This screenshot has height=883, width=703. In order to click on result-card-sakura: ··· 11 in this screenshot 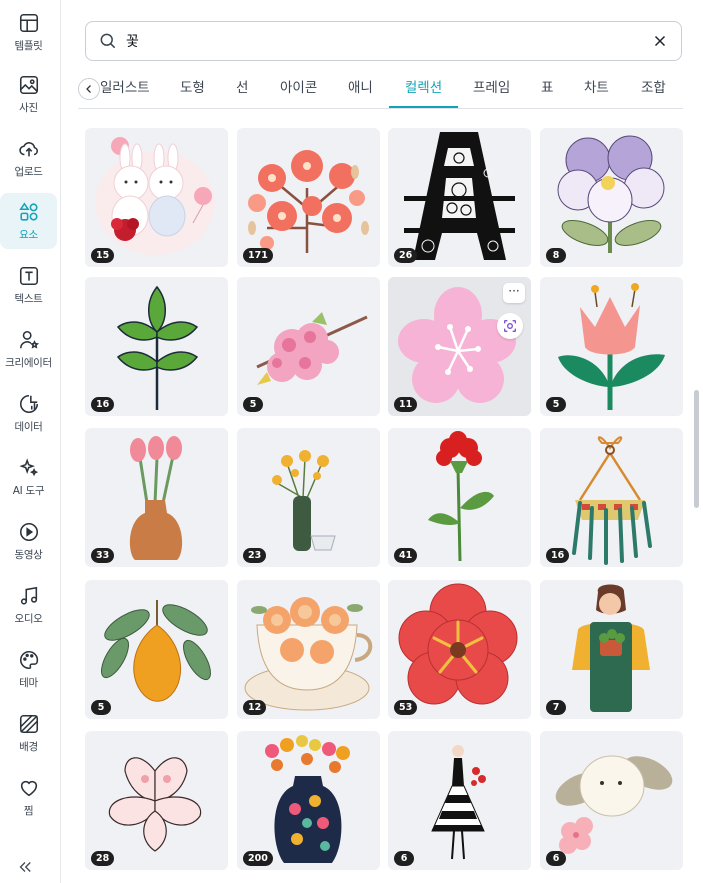, I will do `click(459, 346)`.